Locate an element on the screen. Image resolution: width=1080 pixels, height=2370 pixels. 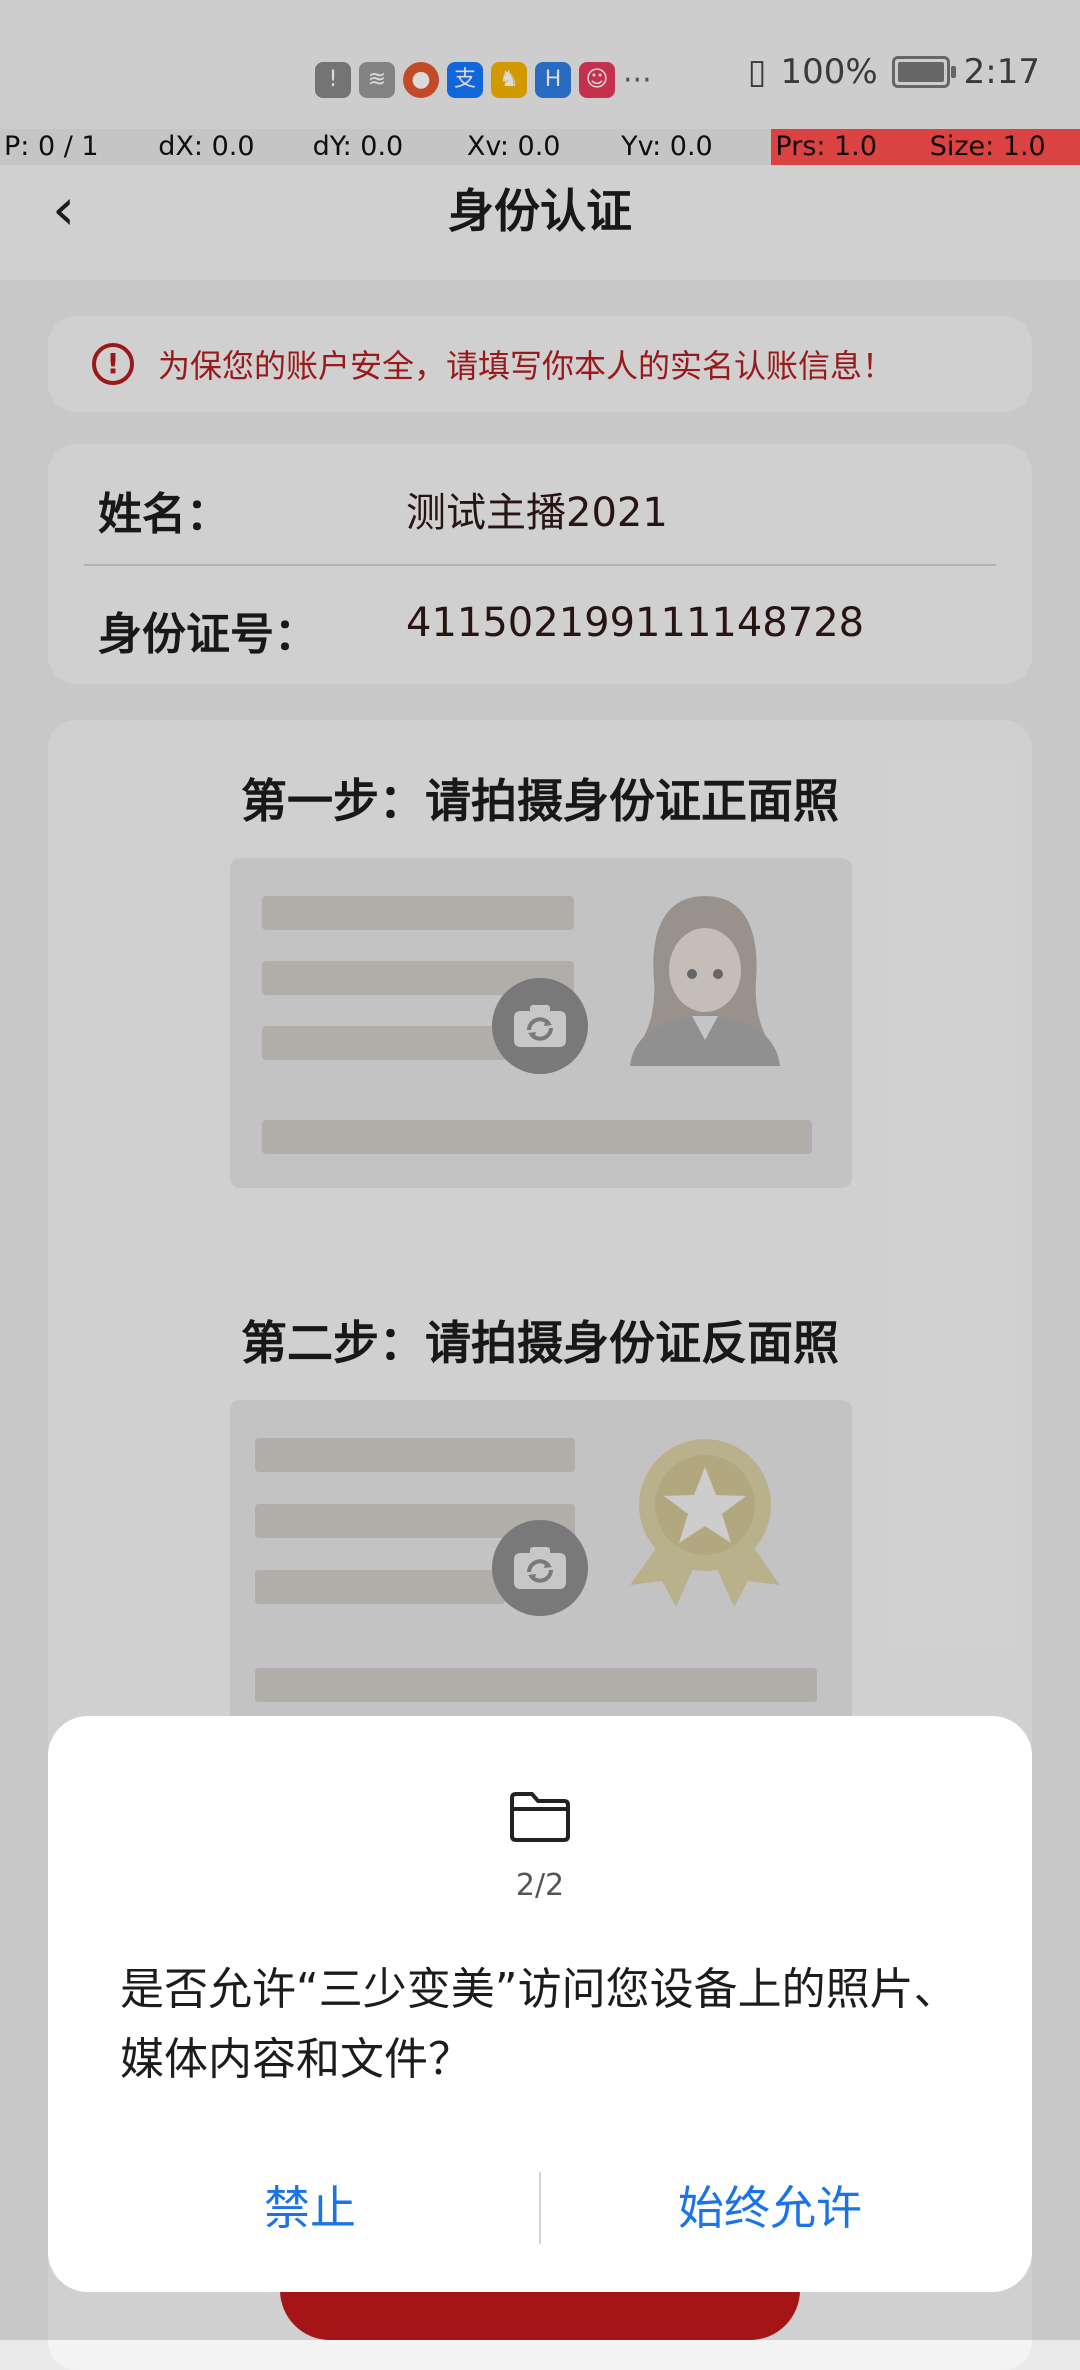
permission-message: 是否允许“三少变美”访问您设备上的照片、媒体内容和文件？ is located at coordinates (539, 2024).